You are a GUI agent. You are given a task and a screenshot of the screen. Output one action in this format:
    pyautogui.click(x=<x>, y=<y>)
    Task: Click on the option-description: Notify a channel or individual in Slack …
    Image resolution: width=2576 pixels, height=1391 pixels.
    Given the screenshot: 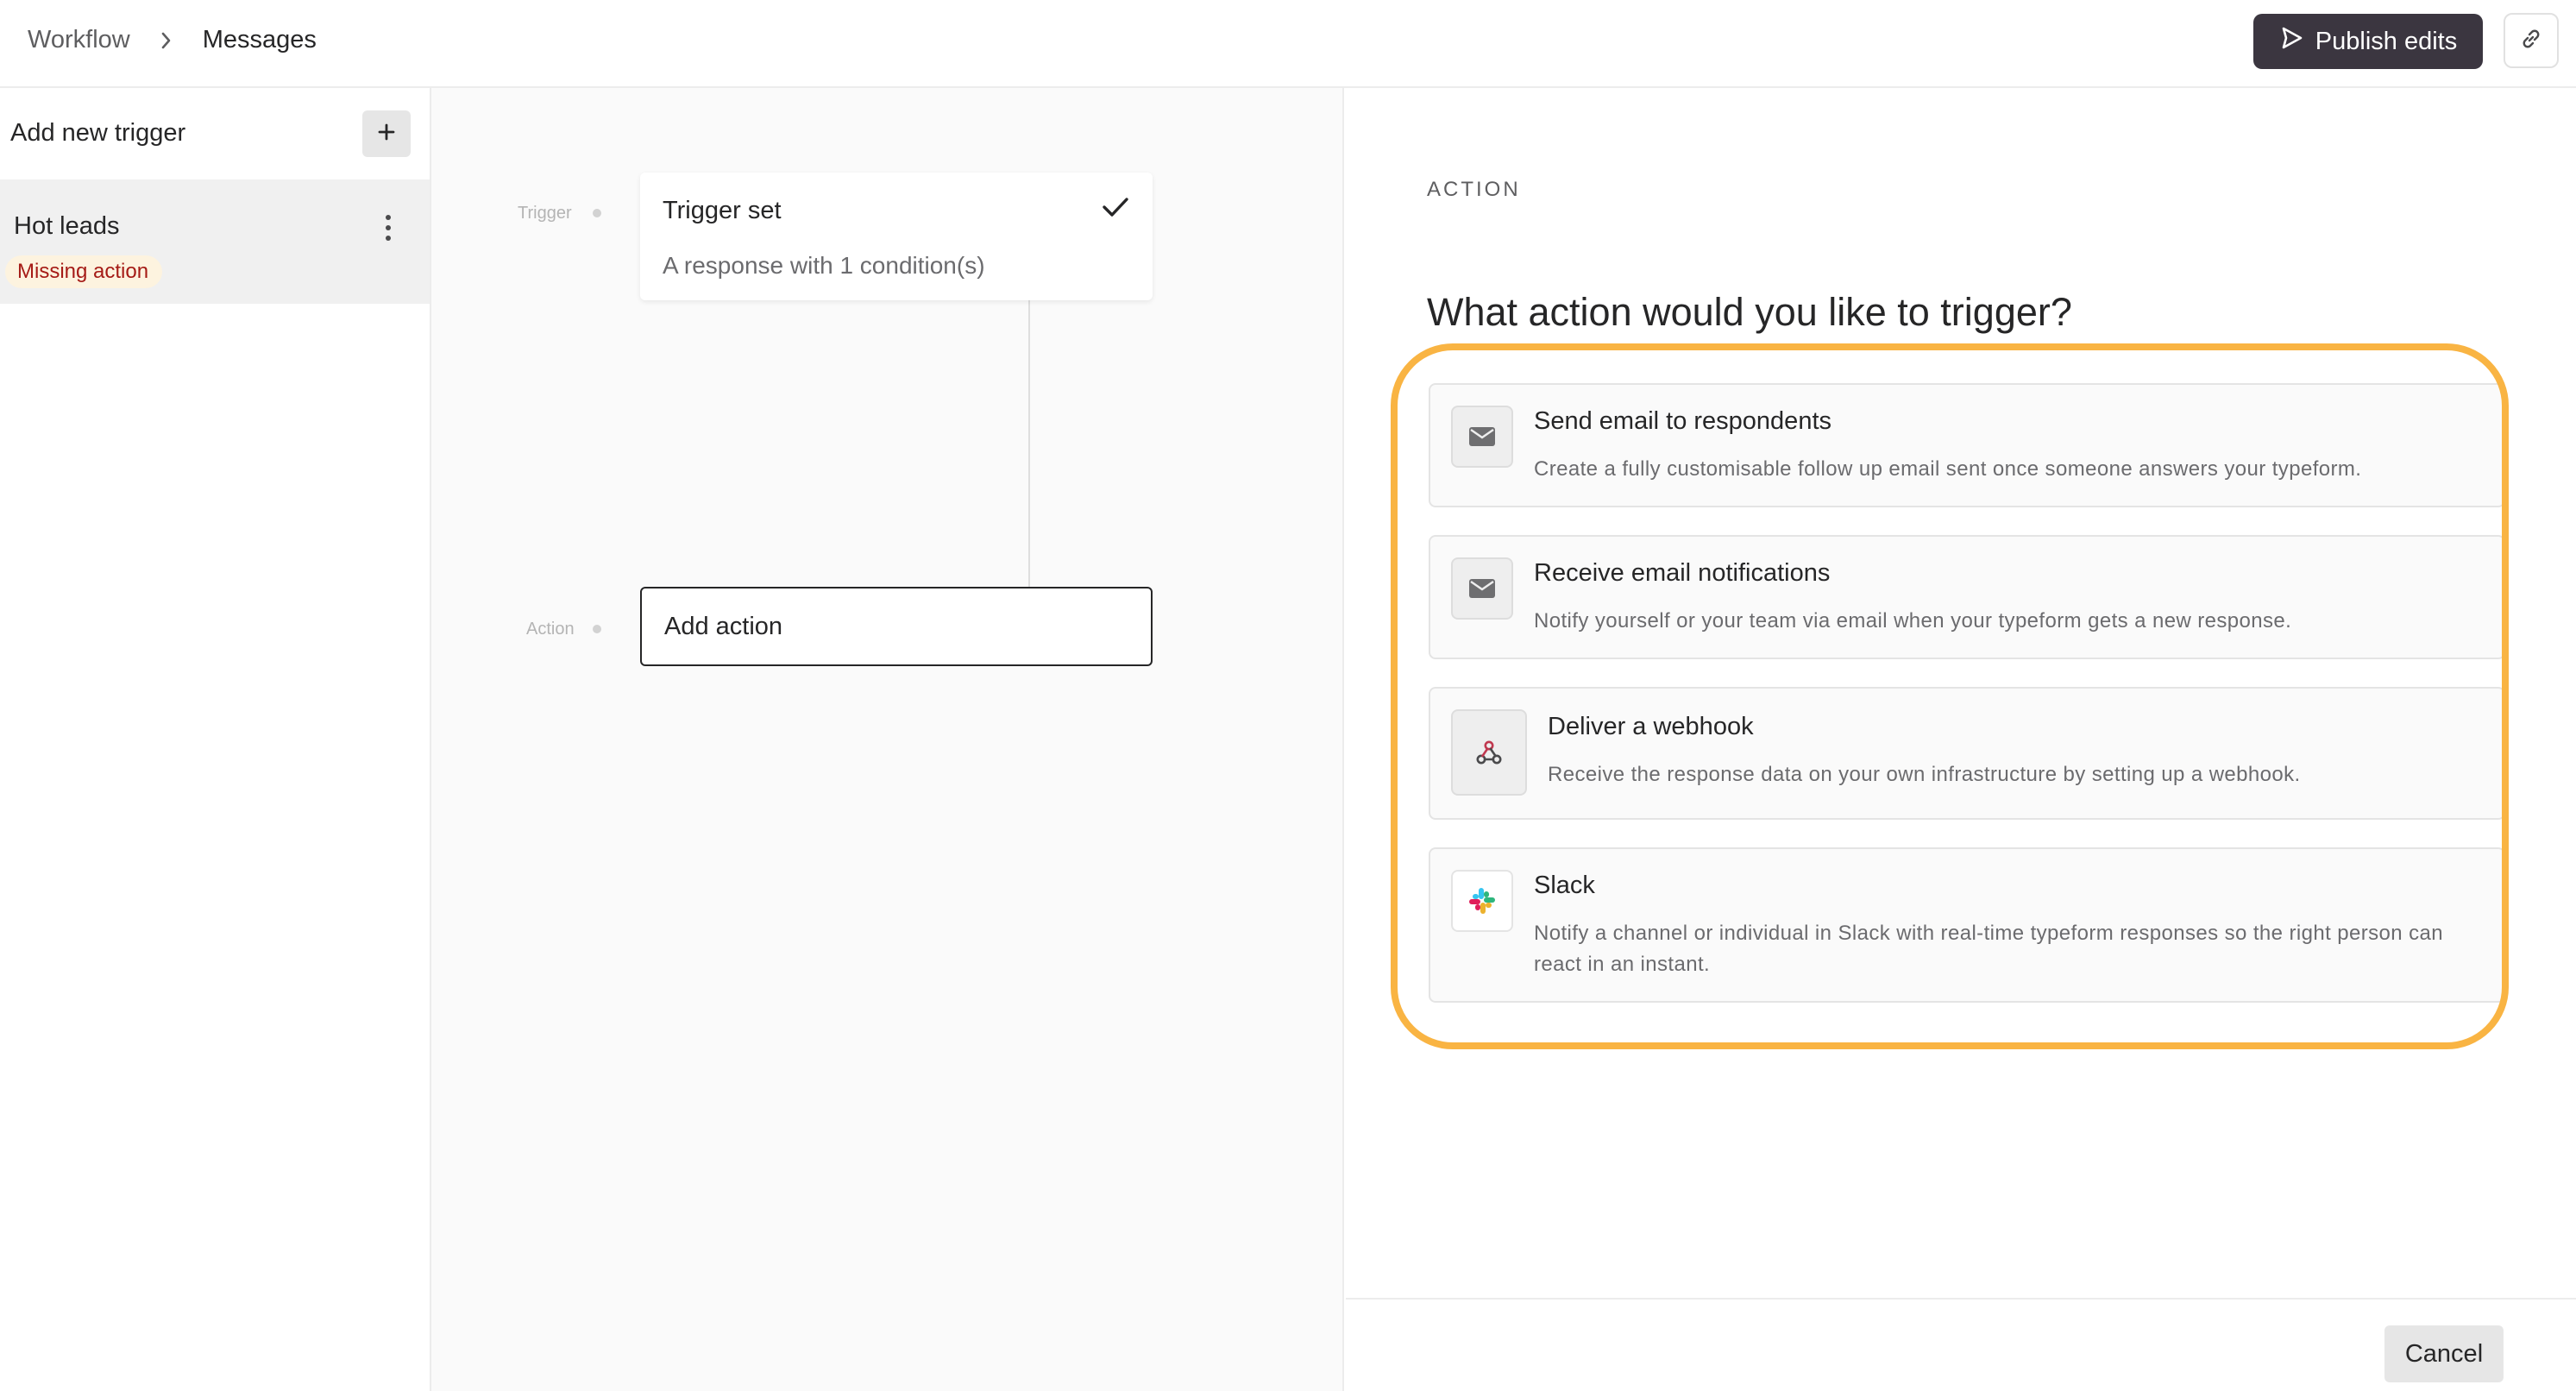 What is the action you would take?
    pyautogui.click(x=1988, y=949)
    